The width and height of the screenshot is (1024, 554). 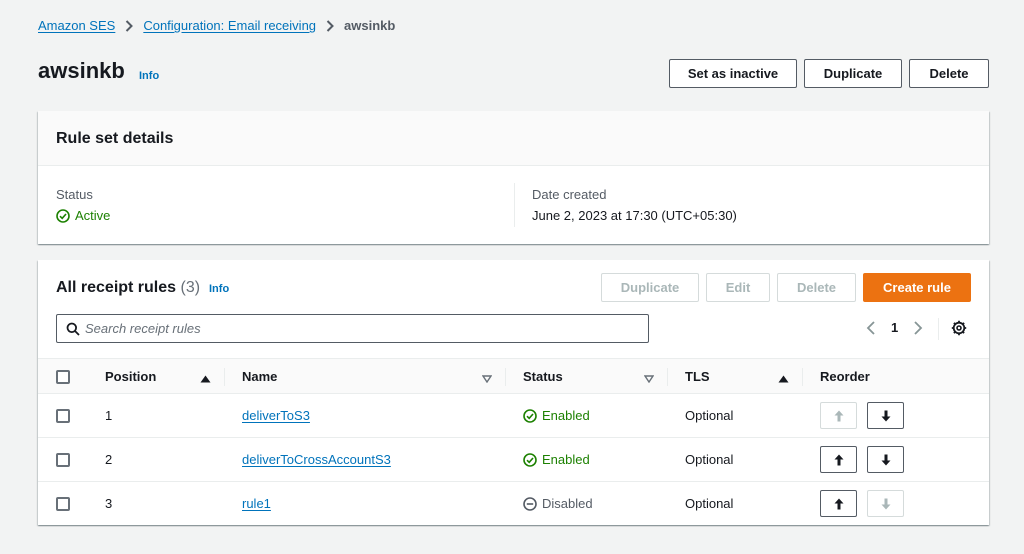 What do you see at coordinates (733, 73) in the screenshot?
I see `set-inactive-button: Set as inactive` at bounding box center [733, 73].